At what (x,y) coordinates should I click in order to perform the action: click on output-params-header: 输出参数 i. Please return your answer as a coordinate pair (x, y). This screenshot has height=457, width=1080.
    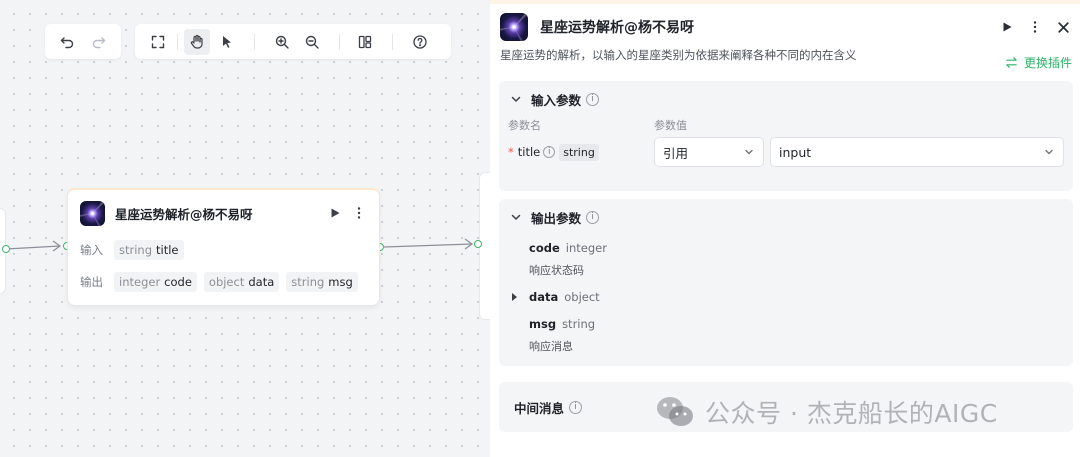
    Looking at the image, I should click on (786, 217).